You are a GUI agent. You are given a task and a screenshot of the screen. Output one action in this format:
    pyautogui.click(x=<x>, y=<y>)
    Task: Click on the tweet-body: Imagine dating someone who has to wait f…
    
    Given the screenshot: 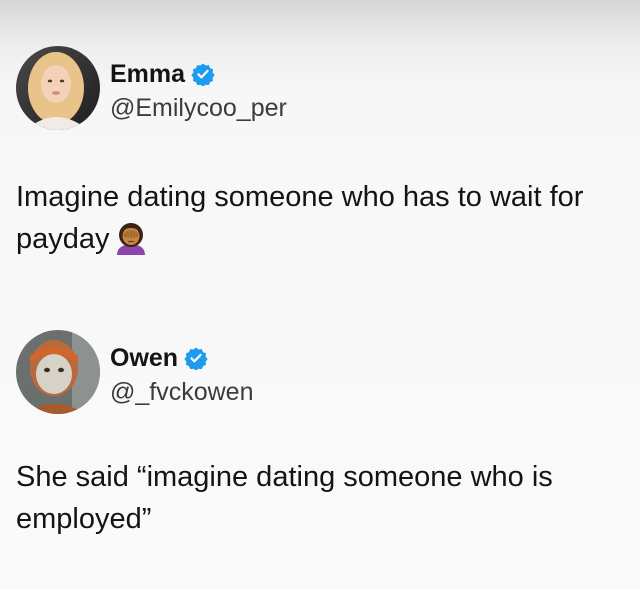 What is the action you would take?
    pyautogui.click(x=300, y=218)
    